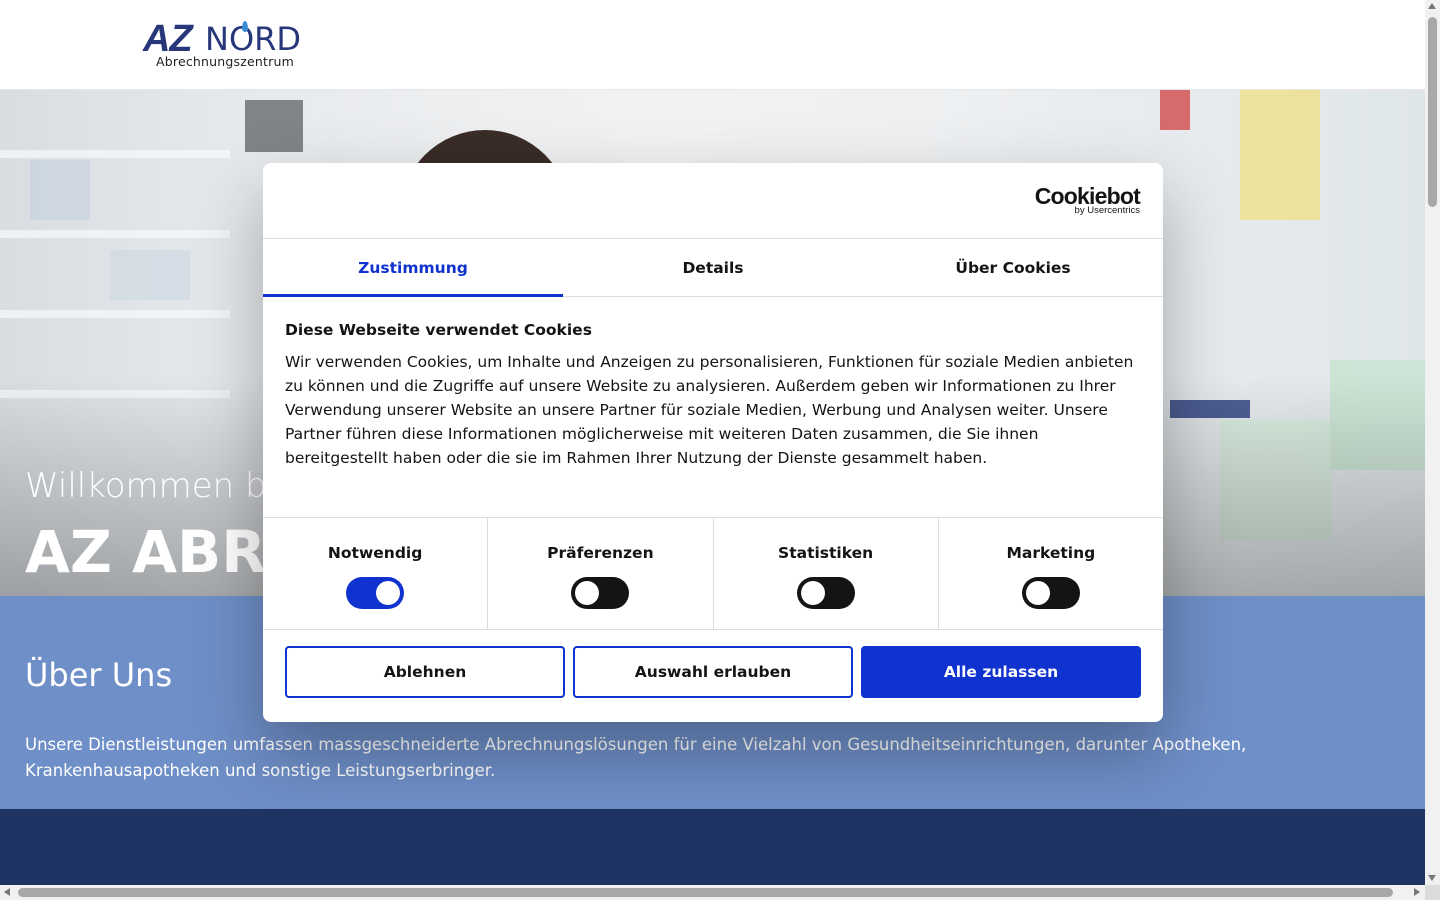  What do you see at coordinates (99, 675) in the screenshot?
I see `about-title: Über Uns` at bounding box center [99, 675].